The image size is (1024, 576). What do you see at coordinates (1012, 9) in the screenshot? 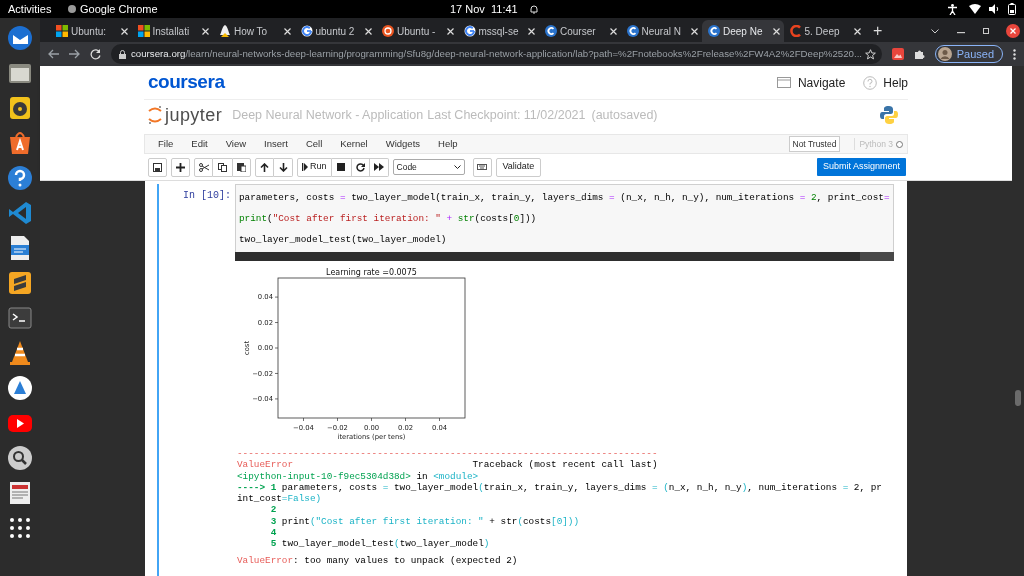
I see `battery-icon` at bounding box center [1012, 9].